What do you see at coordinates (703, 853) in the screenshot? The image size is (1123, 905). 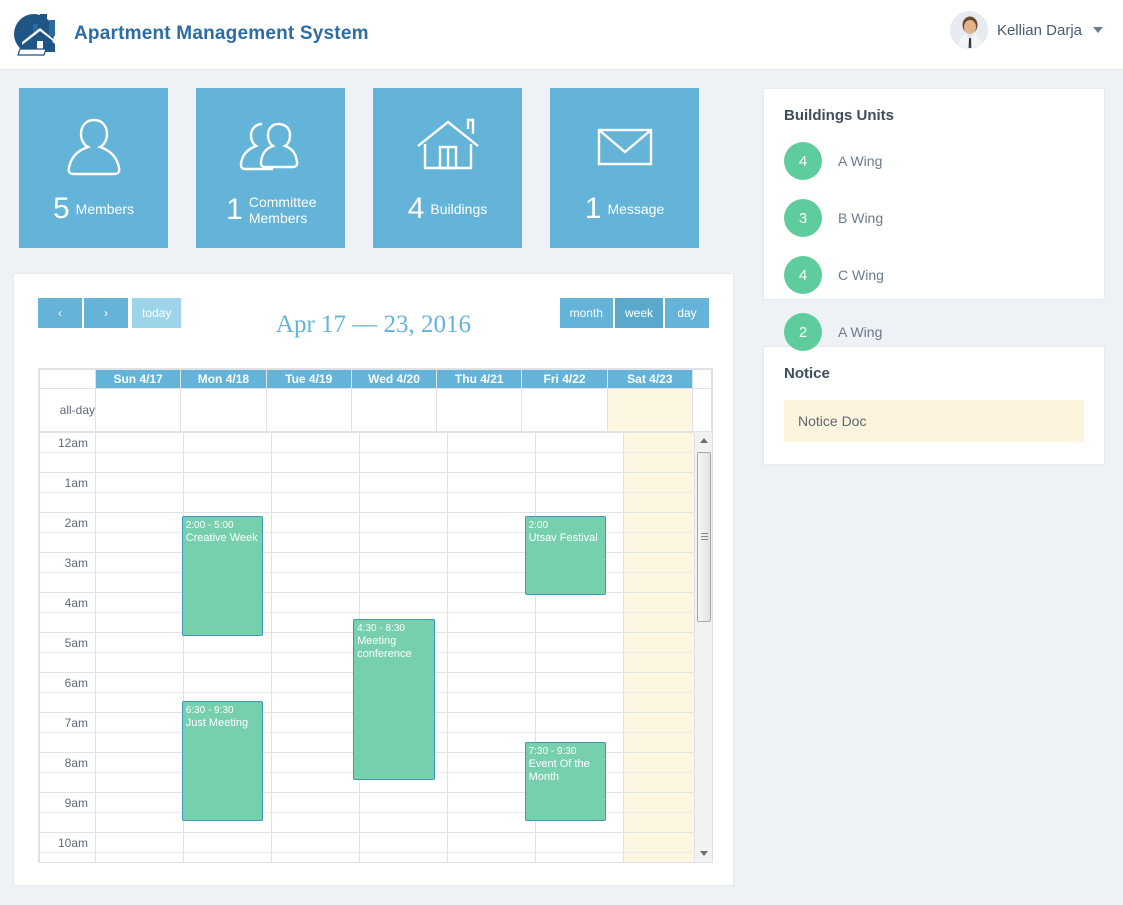 I see `scroll-down-arrow-icon` at bounding box center [703, 853].